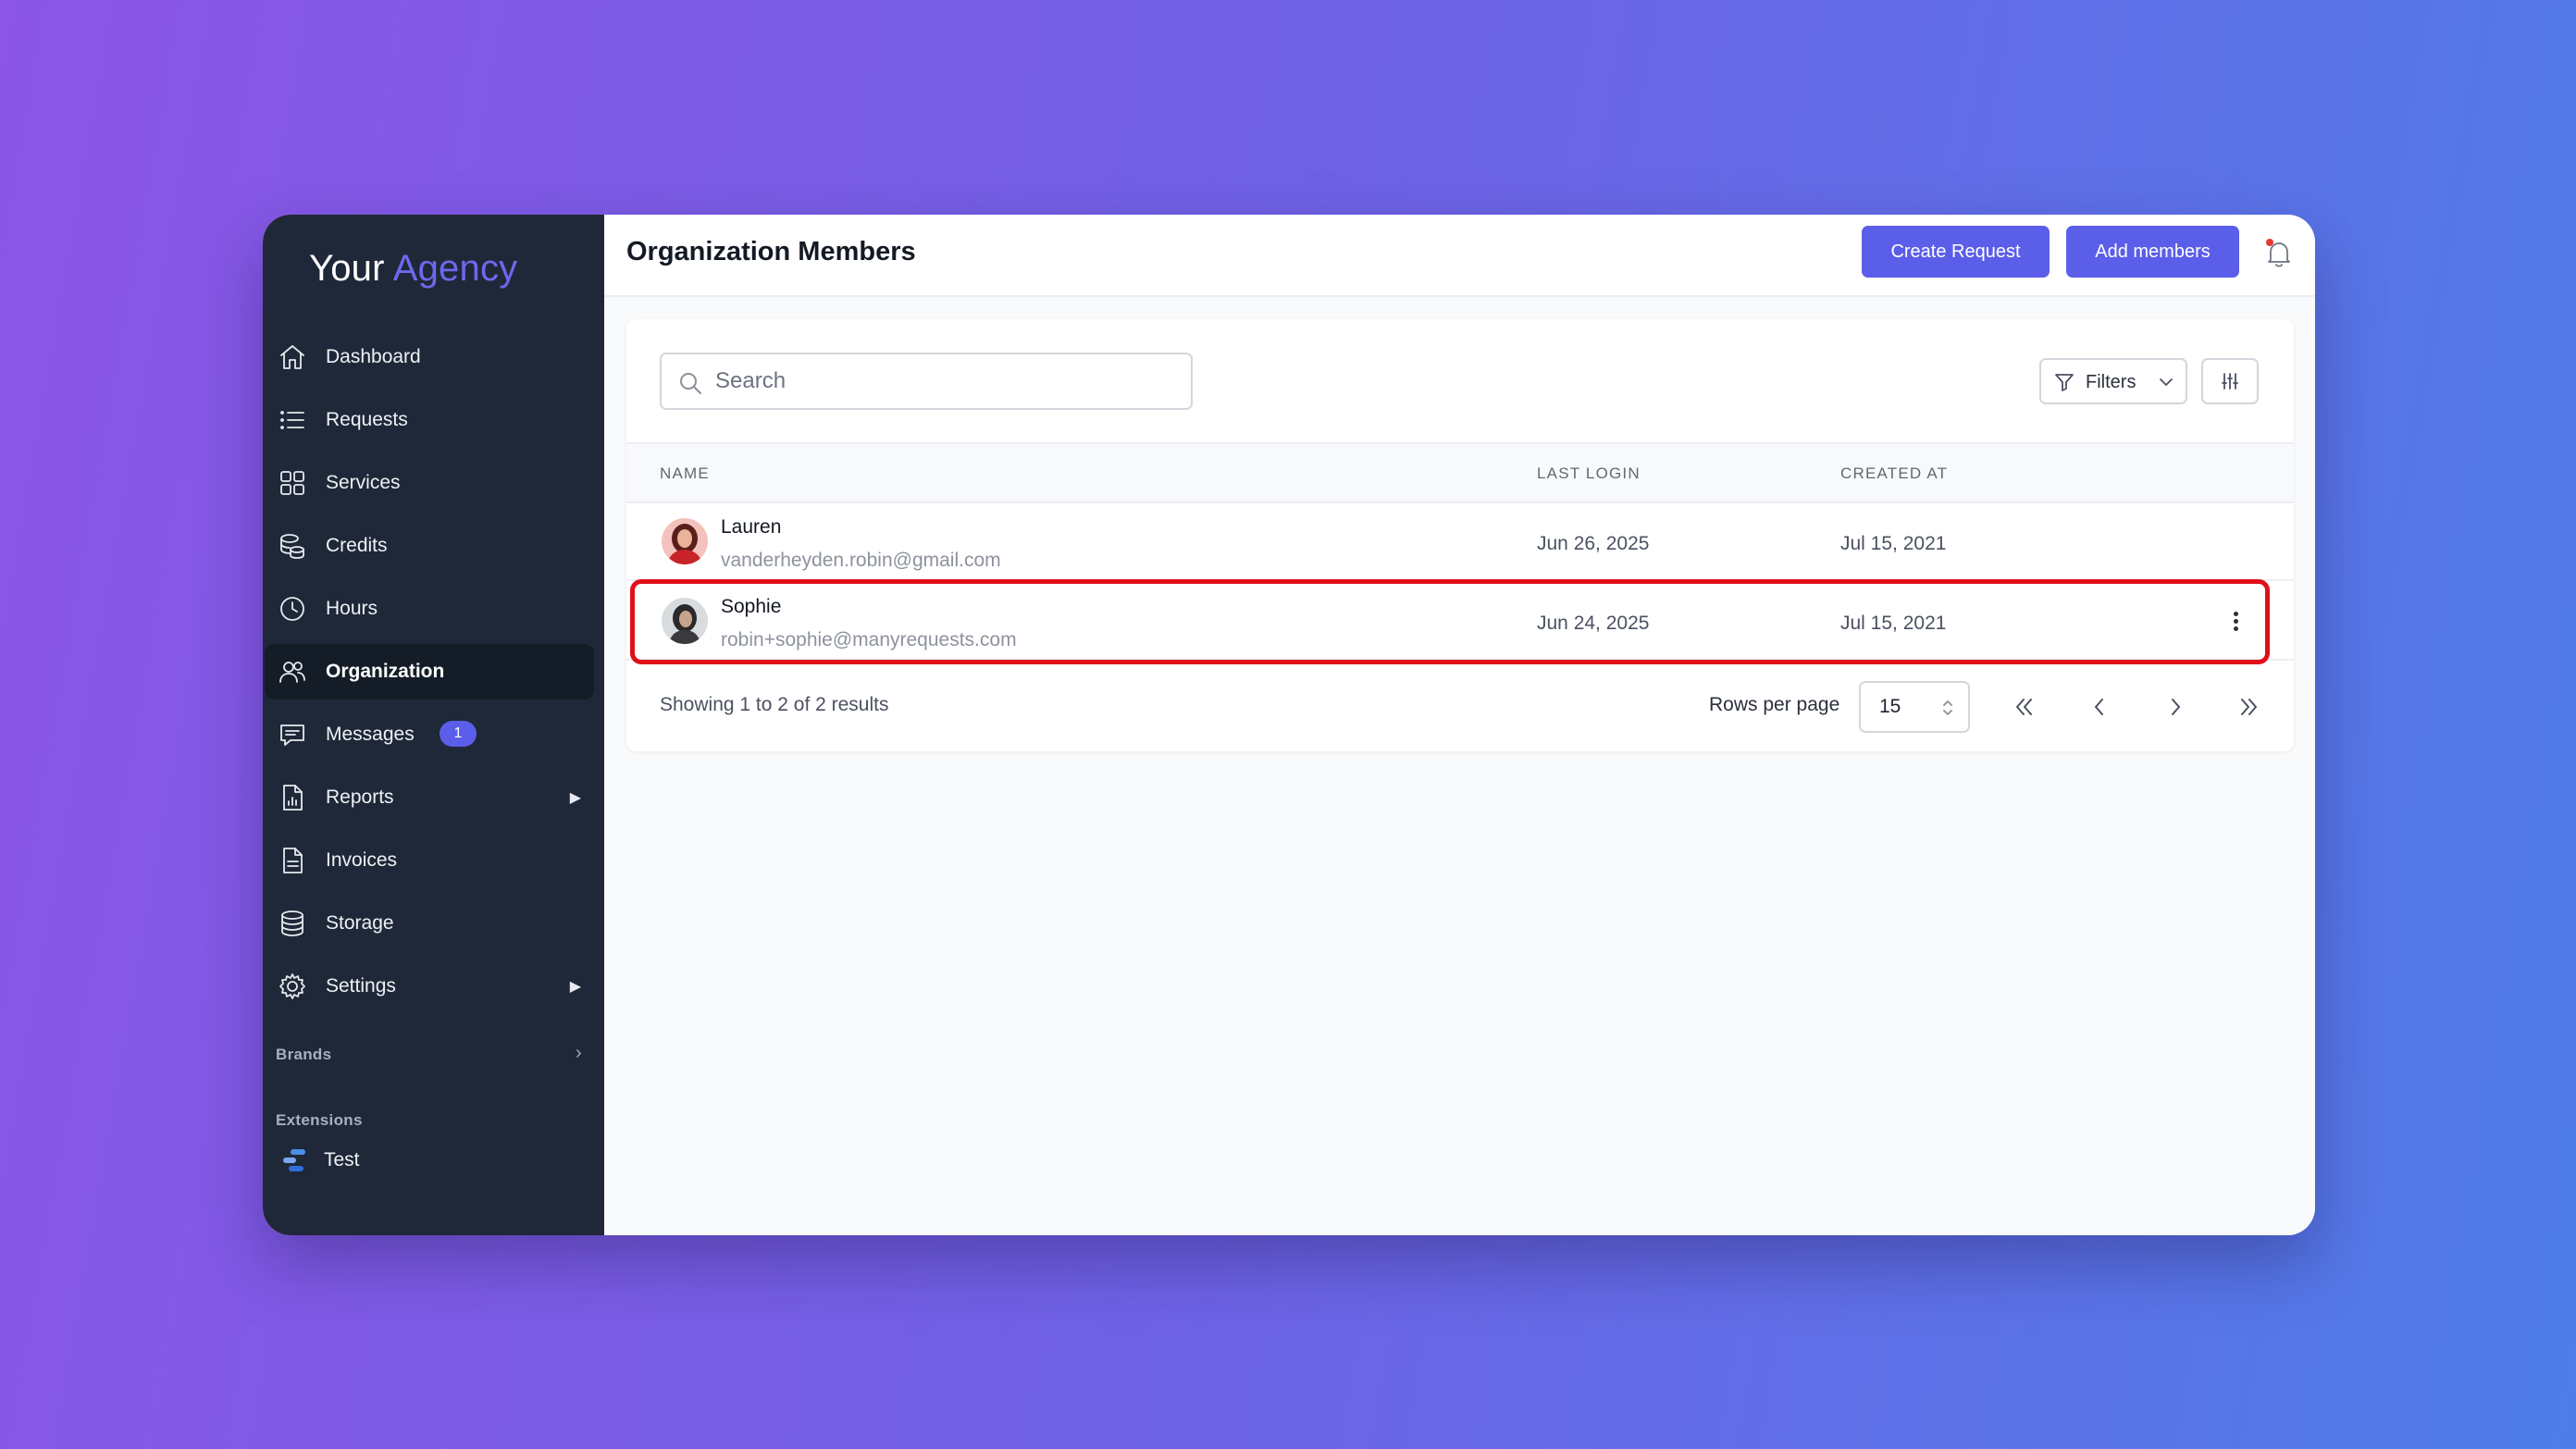  I want to click on column-header-last-login: LAST LOGIN, so click(1589, 473).